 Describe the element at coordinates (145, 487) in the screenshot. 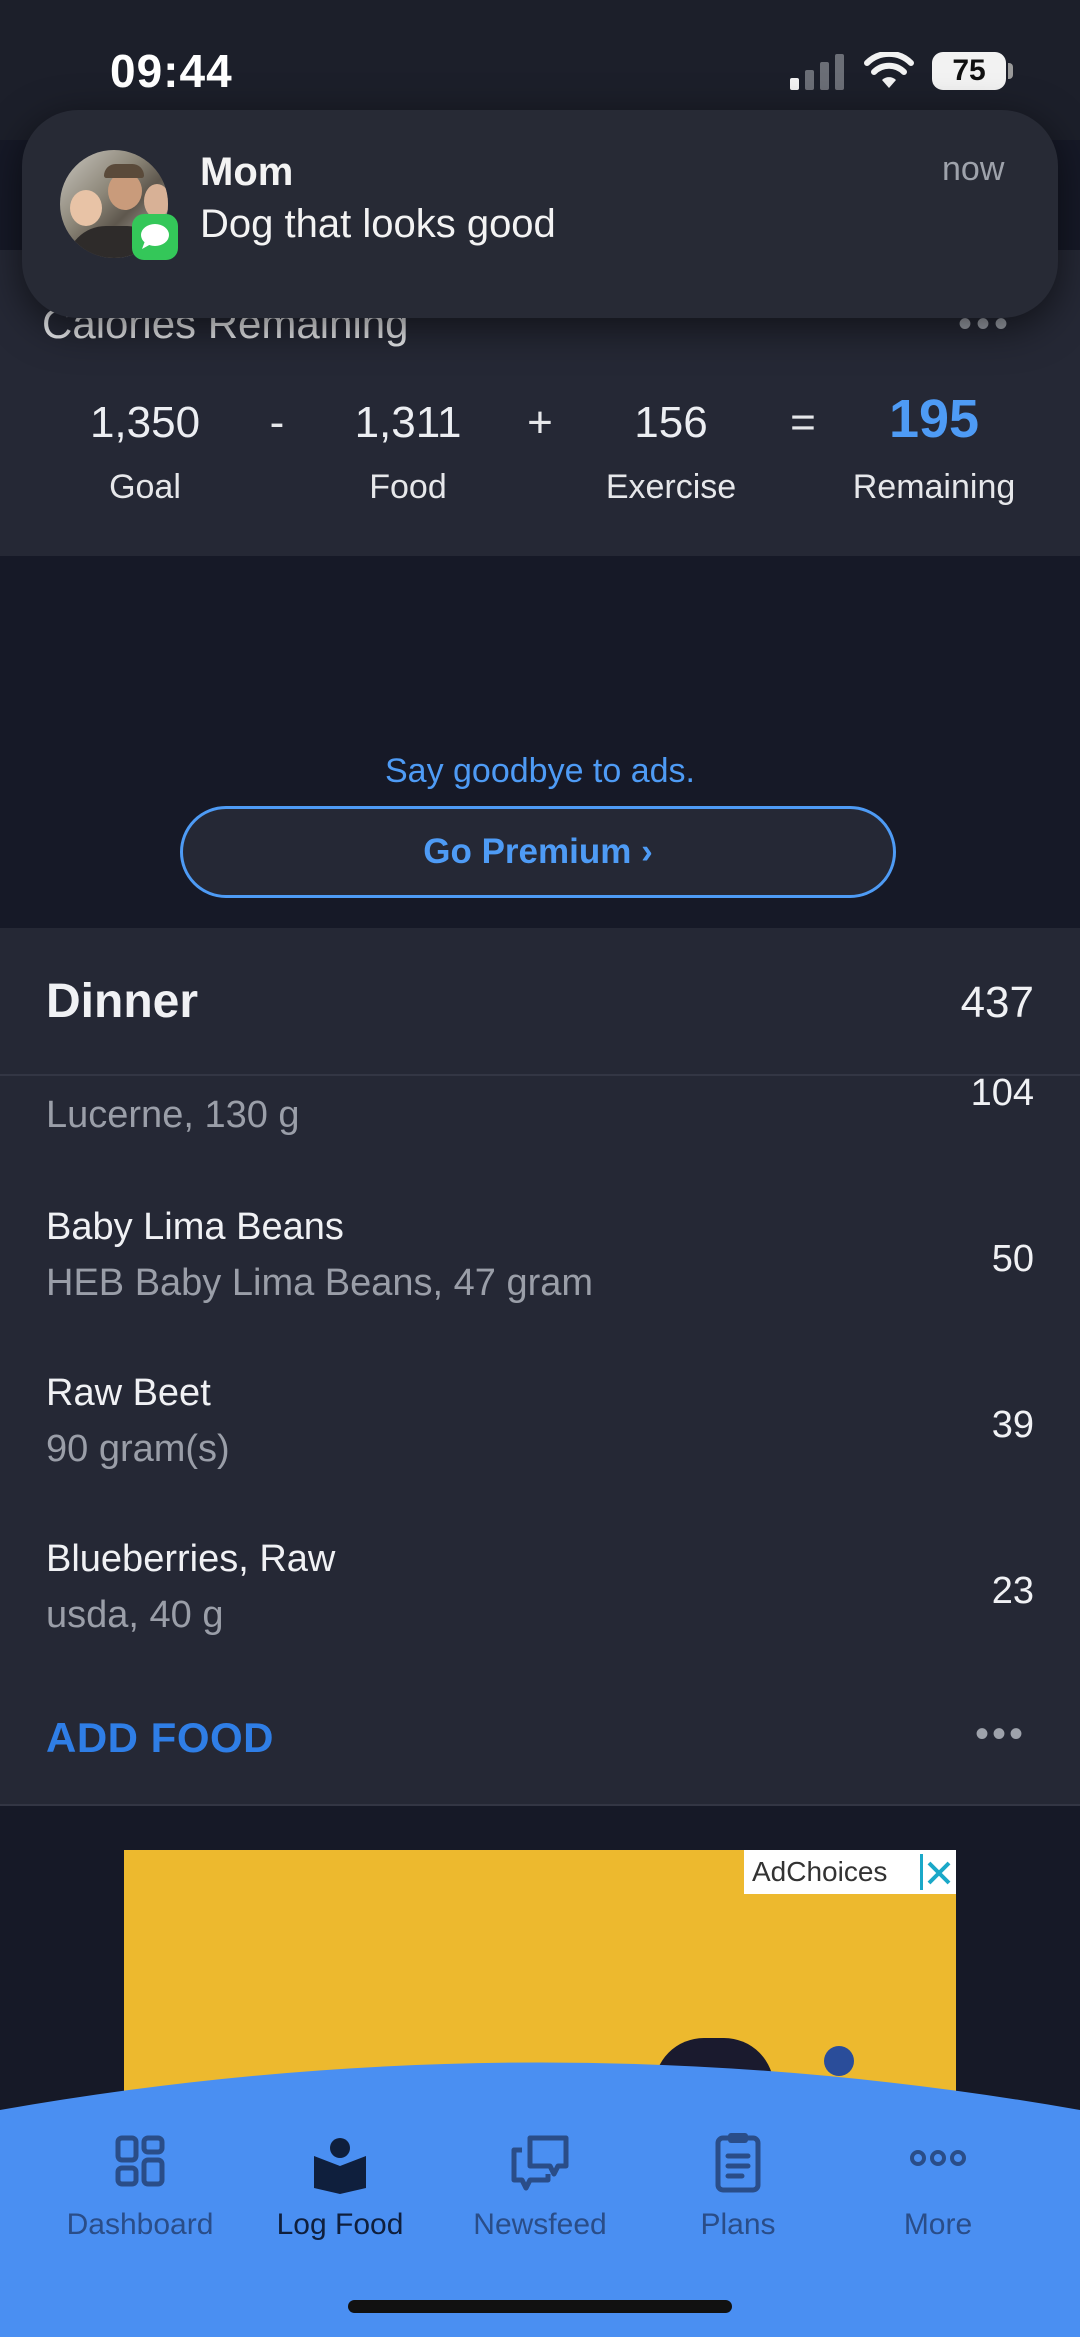

I see `goal-label: Goal` at that location.